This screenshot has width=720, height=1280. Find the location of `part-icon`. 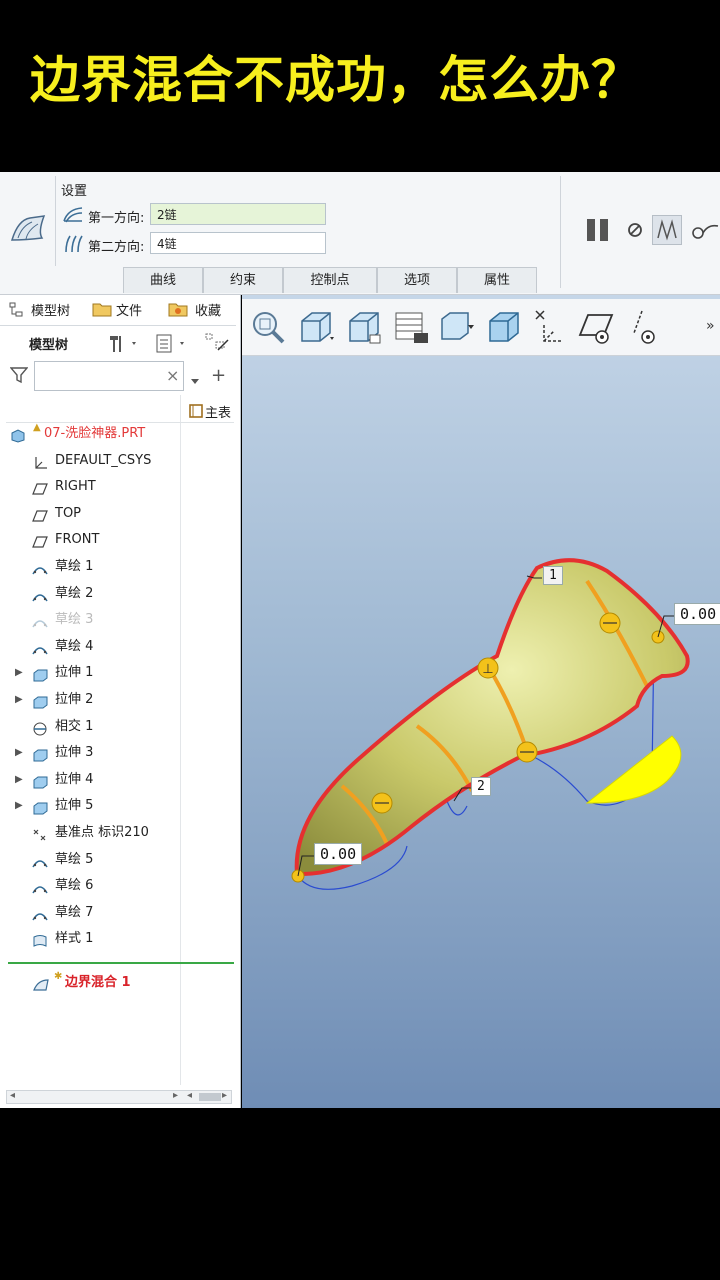

part-icon is located at coordinates (18, 435).